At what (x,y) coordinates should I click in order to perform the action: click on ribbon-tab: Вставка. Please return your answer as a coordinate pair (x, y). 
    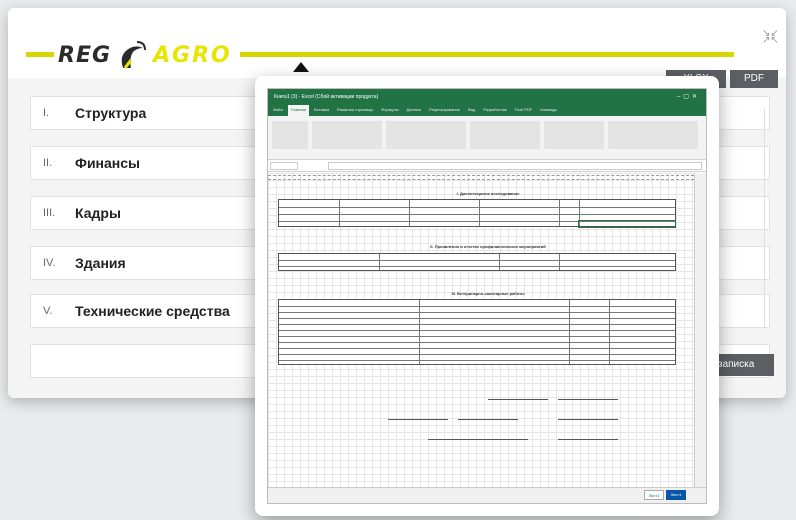
    Looking at the image, I should click on (321, 110).